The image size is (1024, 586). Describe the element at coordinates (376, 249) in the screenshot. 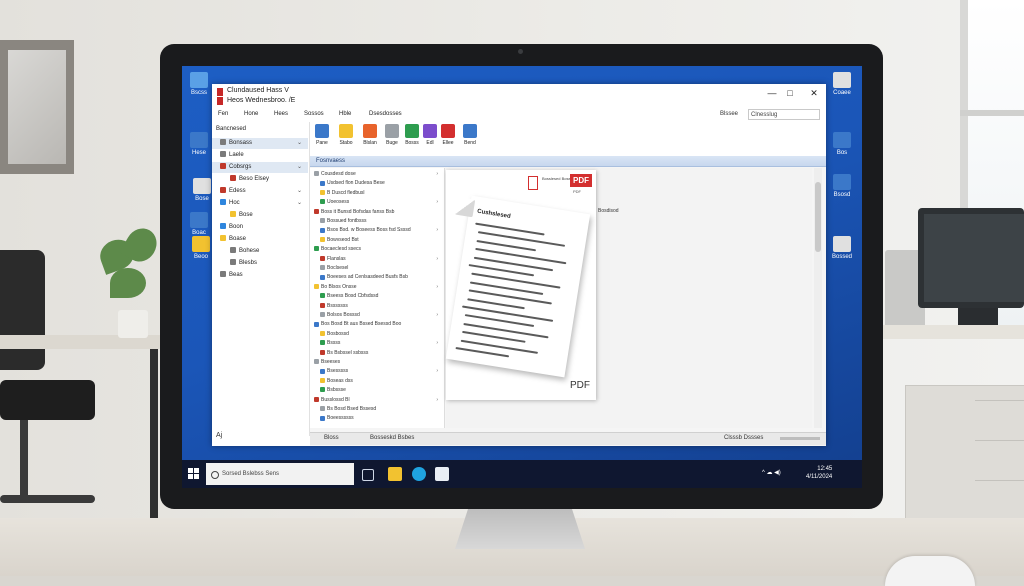

I see `file-tree-item: Bocaeclesd ssecs` at that location.